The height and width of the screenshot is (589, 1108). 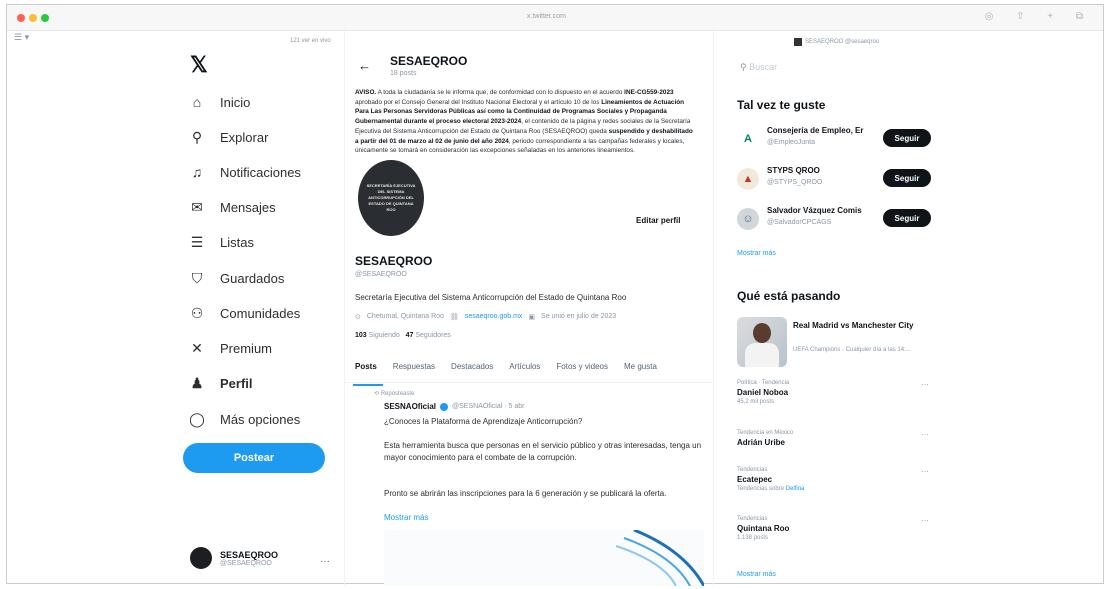 I want to click on communities-icon: ⚇, so click(x=197, y=312).